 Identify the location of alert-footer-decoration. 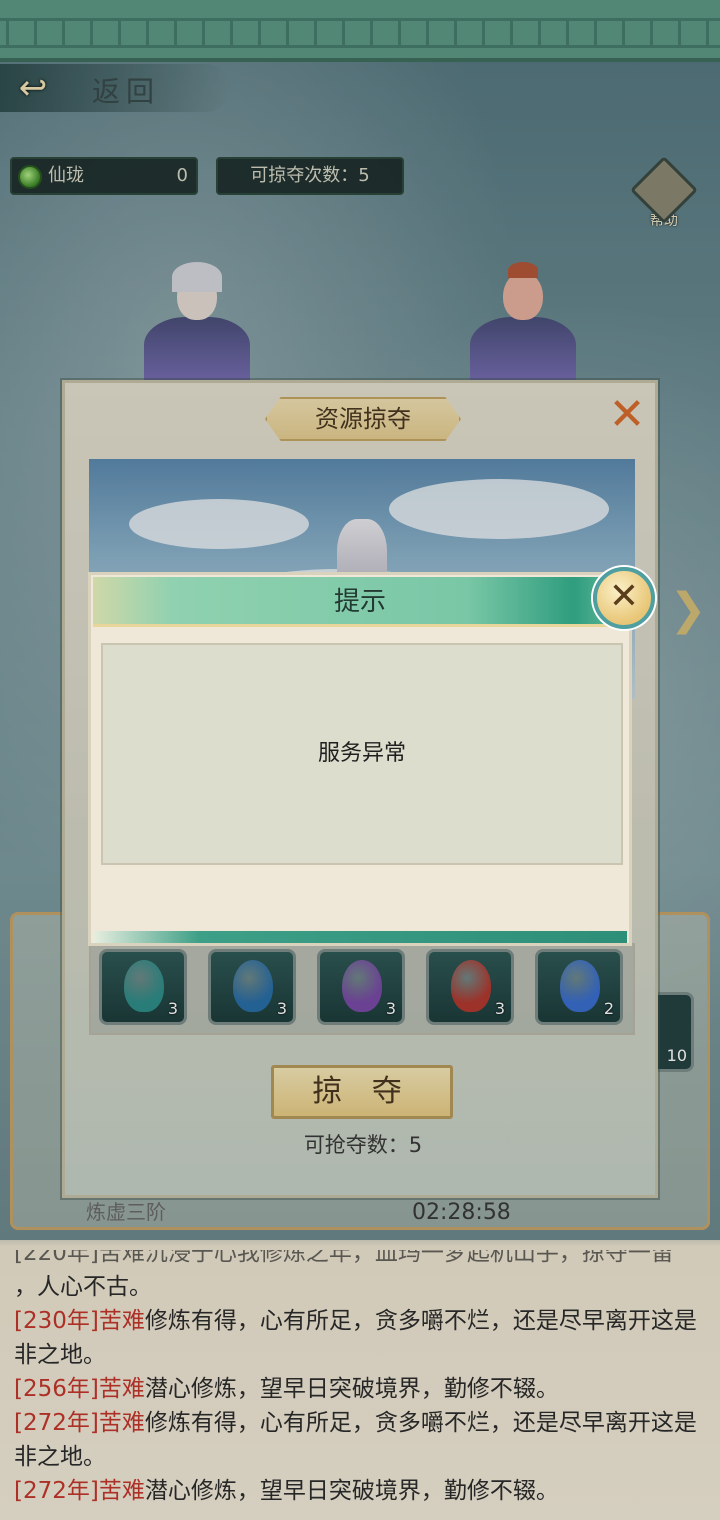
(360, 937).